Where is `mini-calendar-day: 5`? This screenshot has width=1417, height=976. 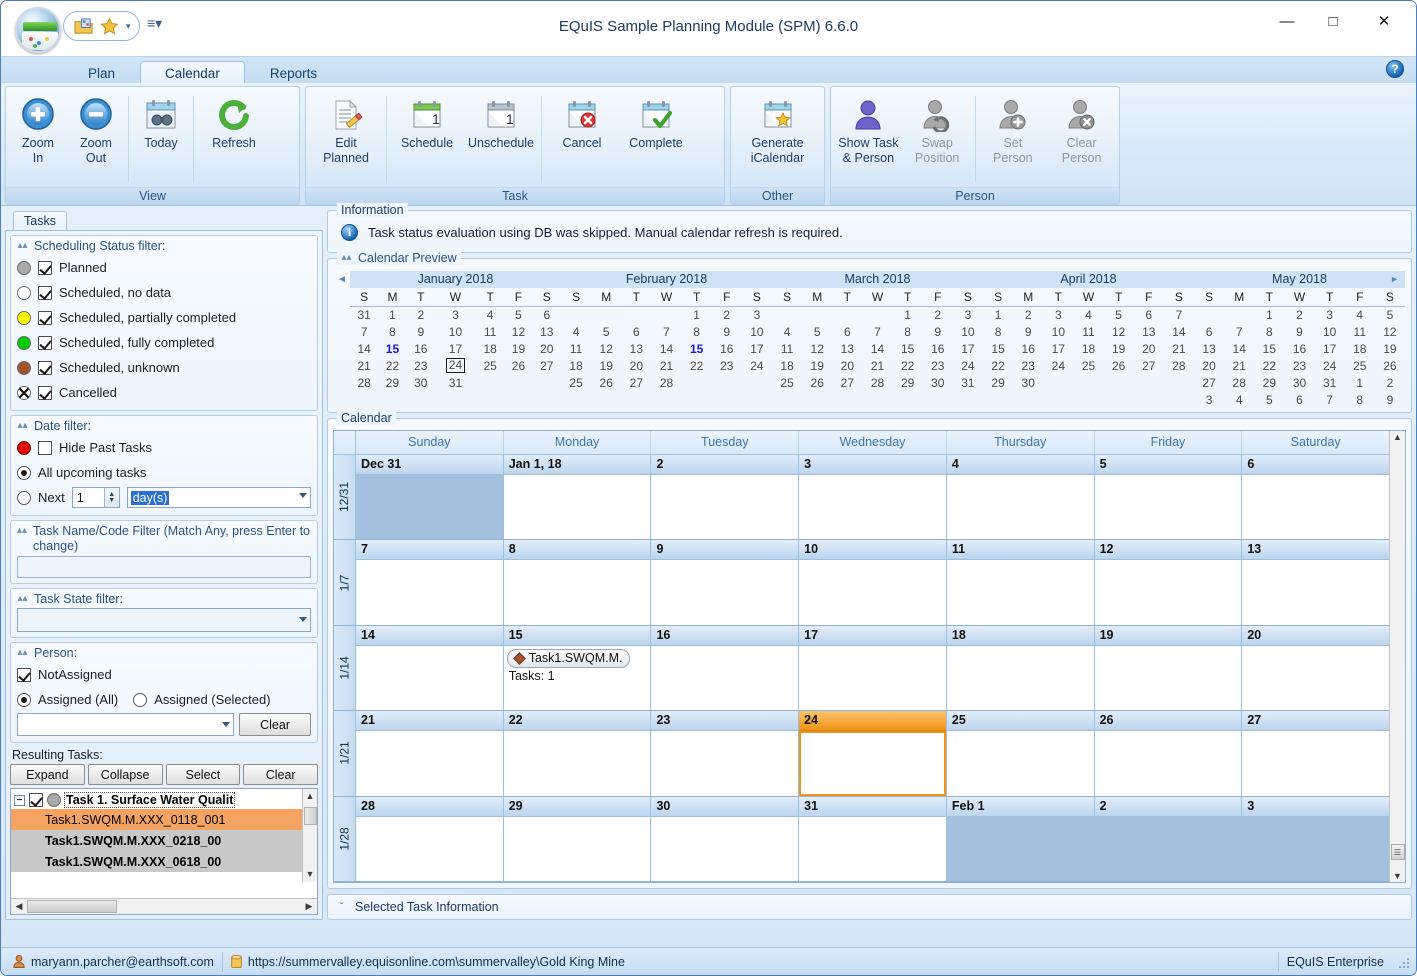 mini-calendar-day: 5 is located at coordinates (817, 331).